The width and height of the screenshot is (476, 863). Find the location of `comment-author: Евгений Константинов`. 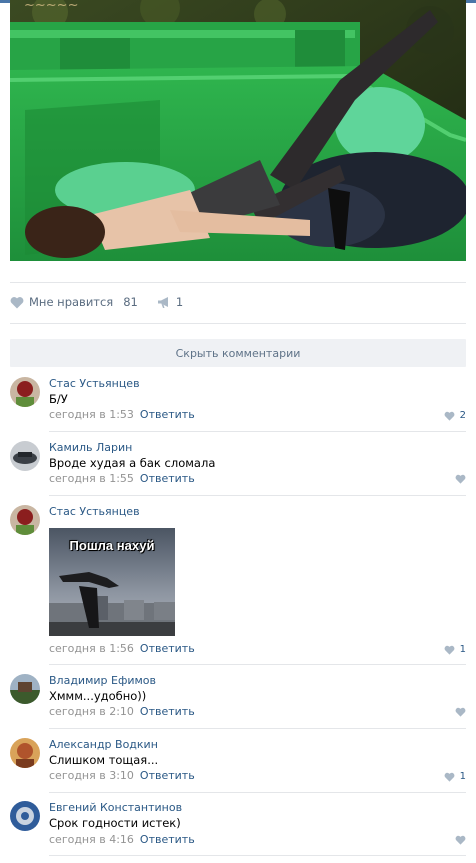

comment-author: Евгений Константинов is located at coordinates (115, 807).